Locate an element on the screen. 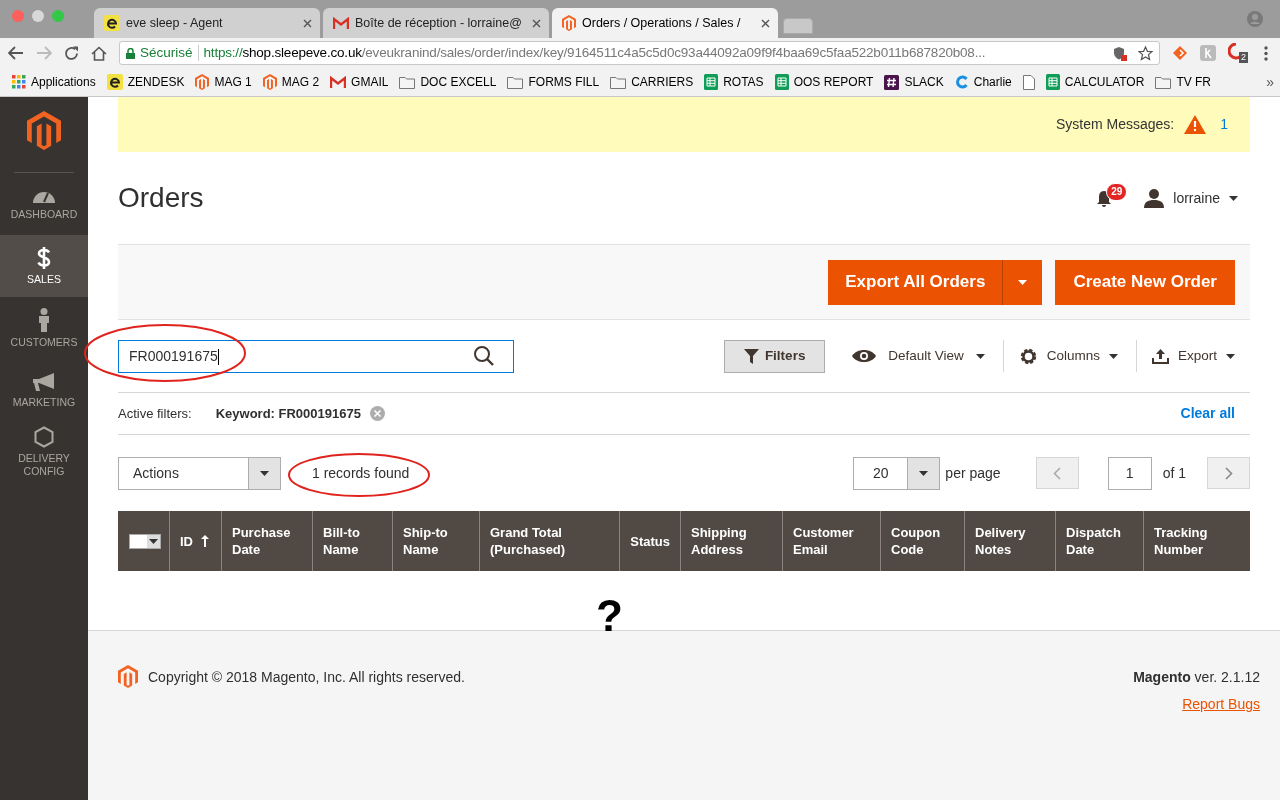 The height and width of the screenshot is (800, 1280). sidebar-item: DASHBOARD is located at coordinates (44, 204).